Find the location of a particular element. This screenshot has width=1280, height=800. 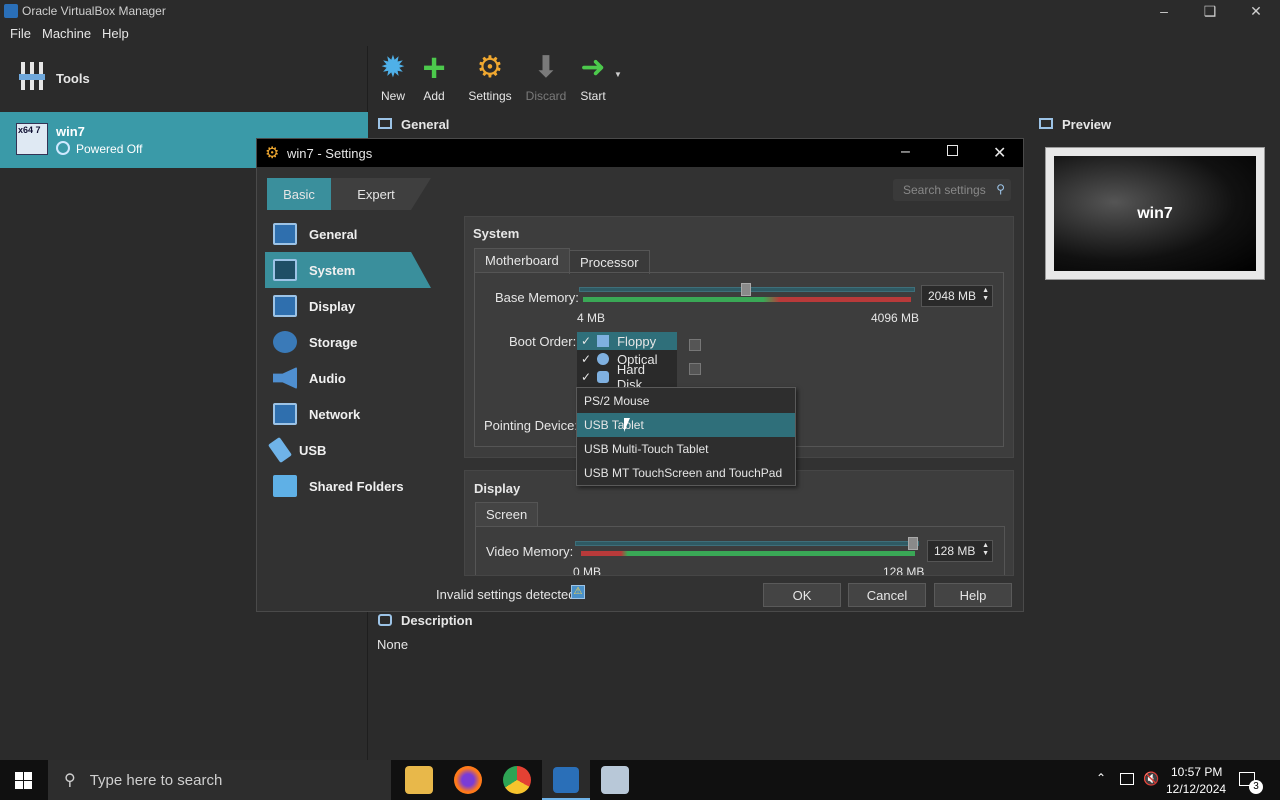

video-memory-value: 128 MB is located at coordinates (955, 551).